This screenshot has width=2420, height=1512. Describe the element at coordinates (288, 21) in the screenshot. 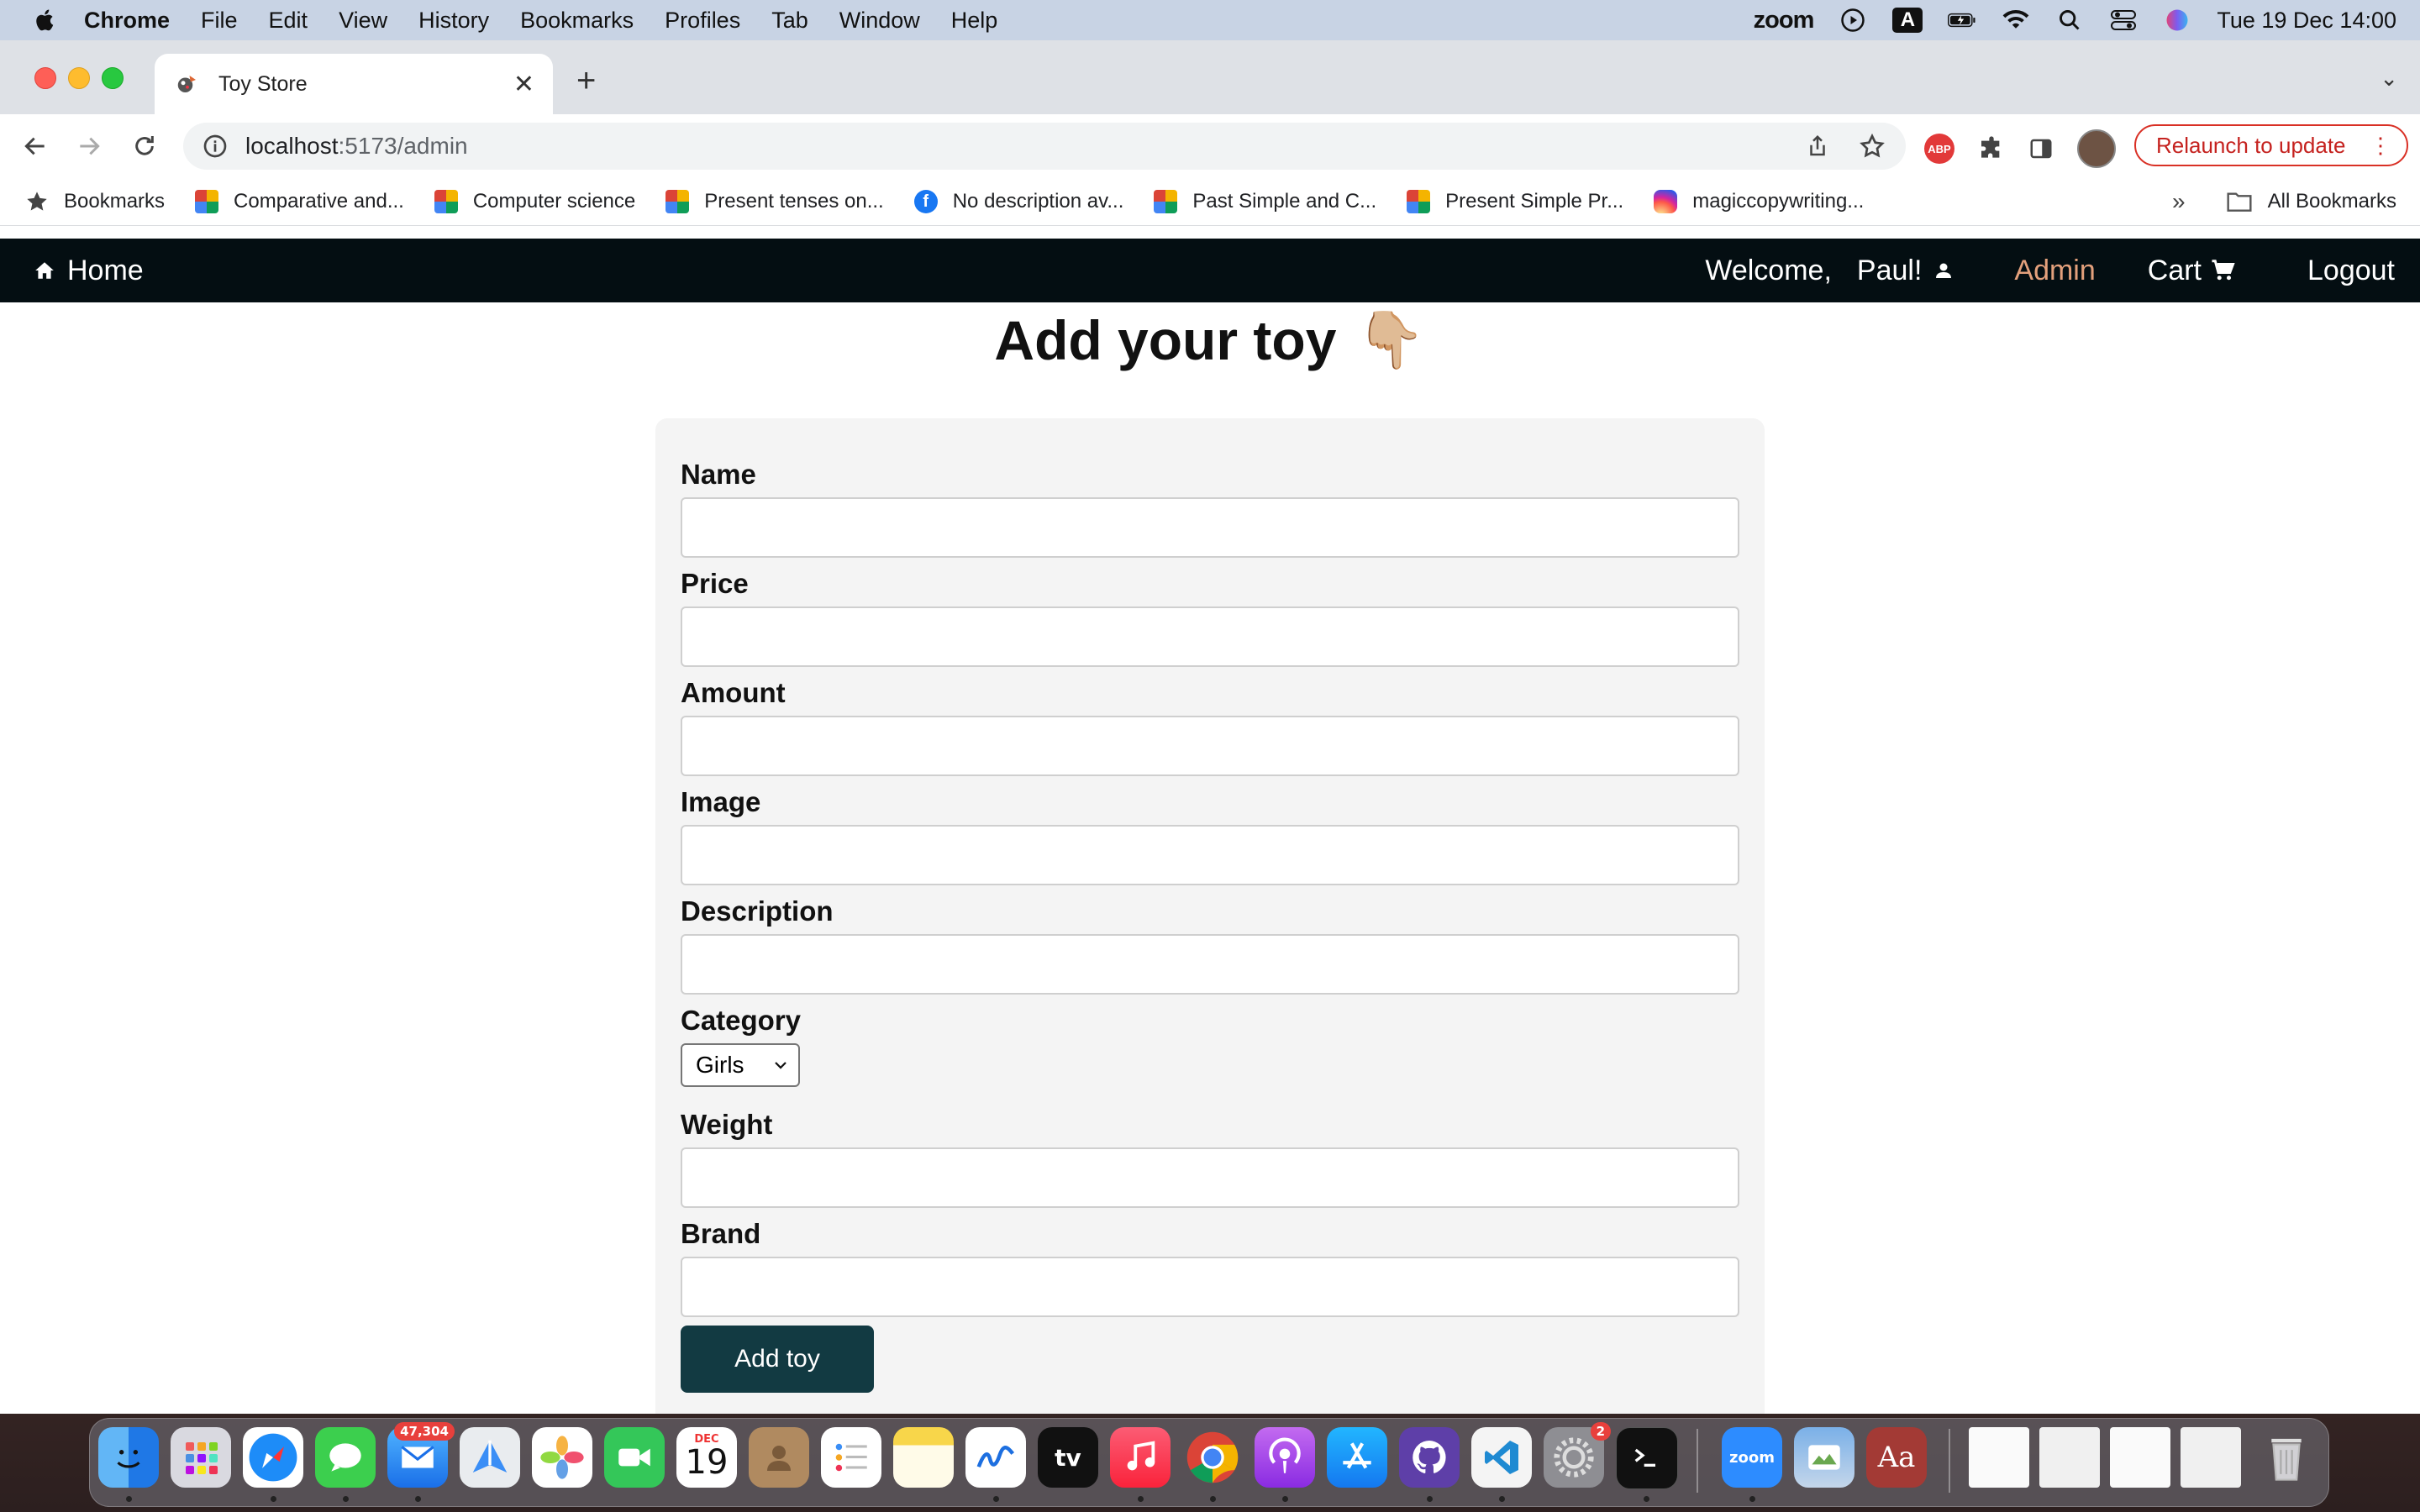

I see `menu-edit: Edit` at that location.